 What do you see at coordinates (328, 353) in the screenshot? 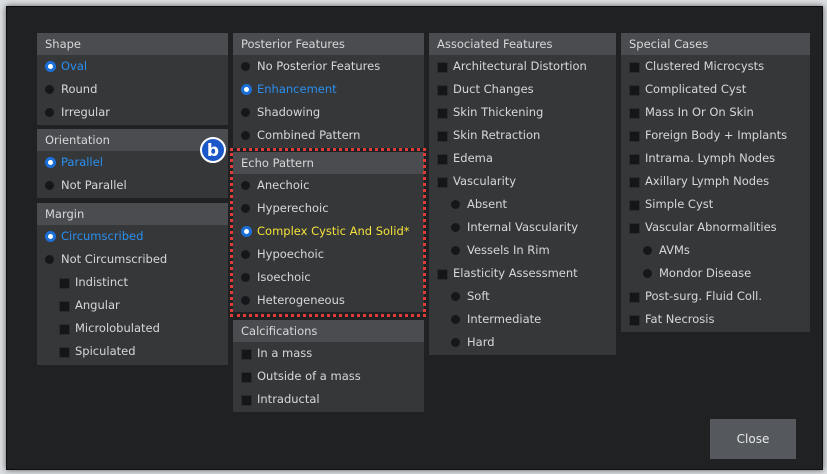
I see `calc-option-in-mass: In a mass` at bounding box center [328, 353].